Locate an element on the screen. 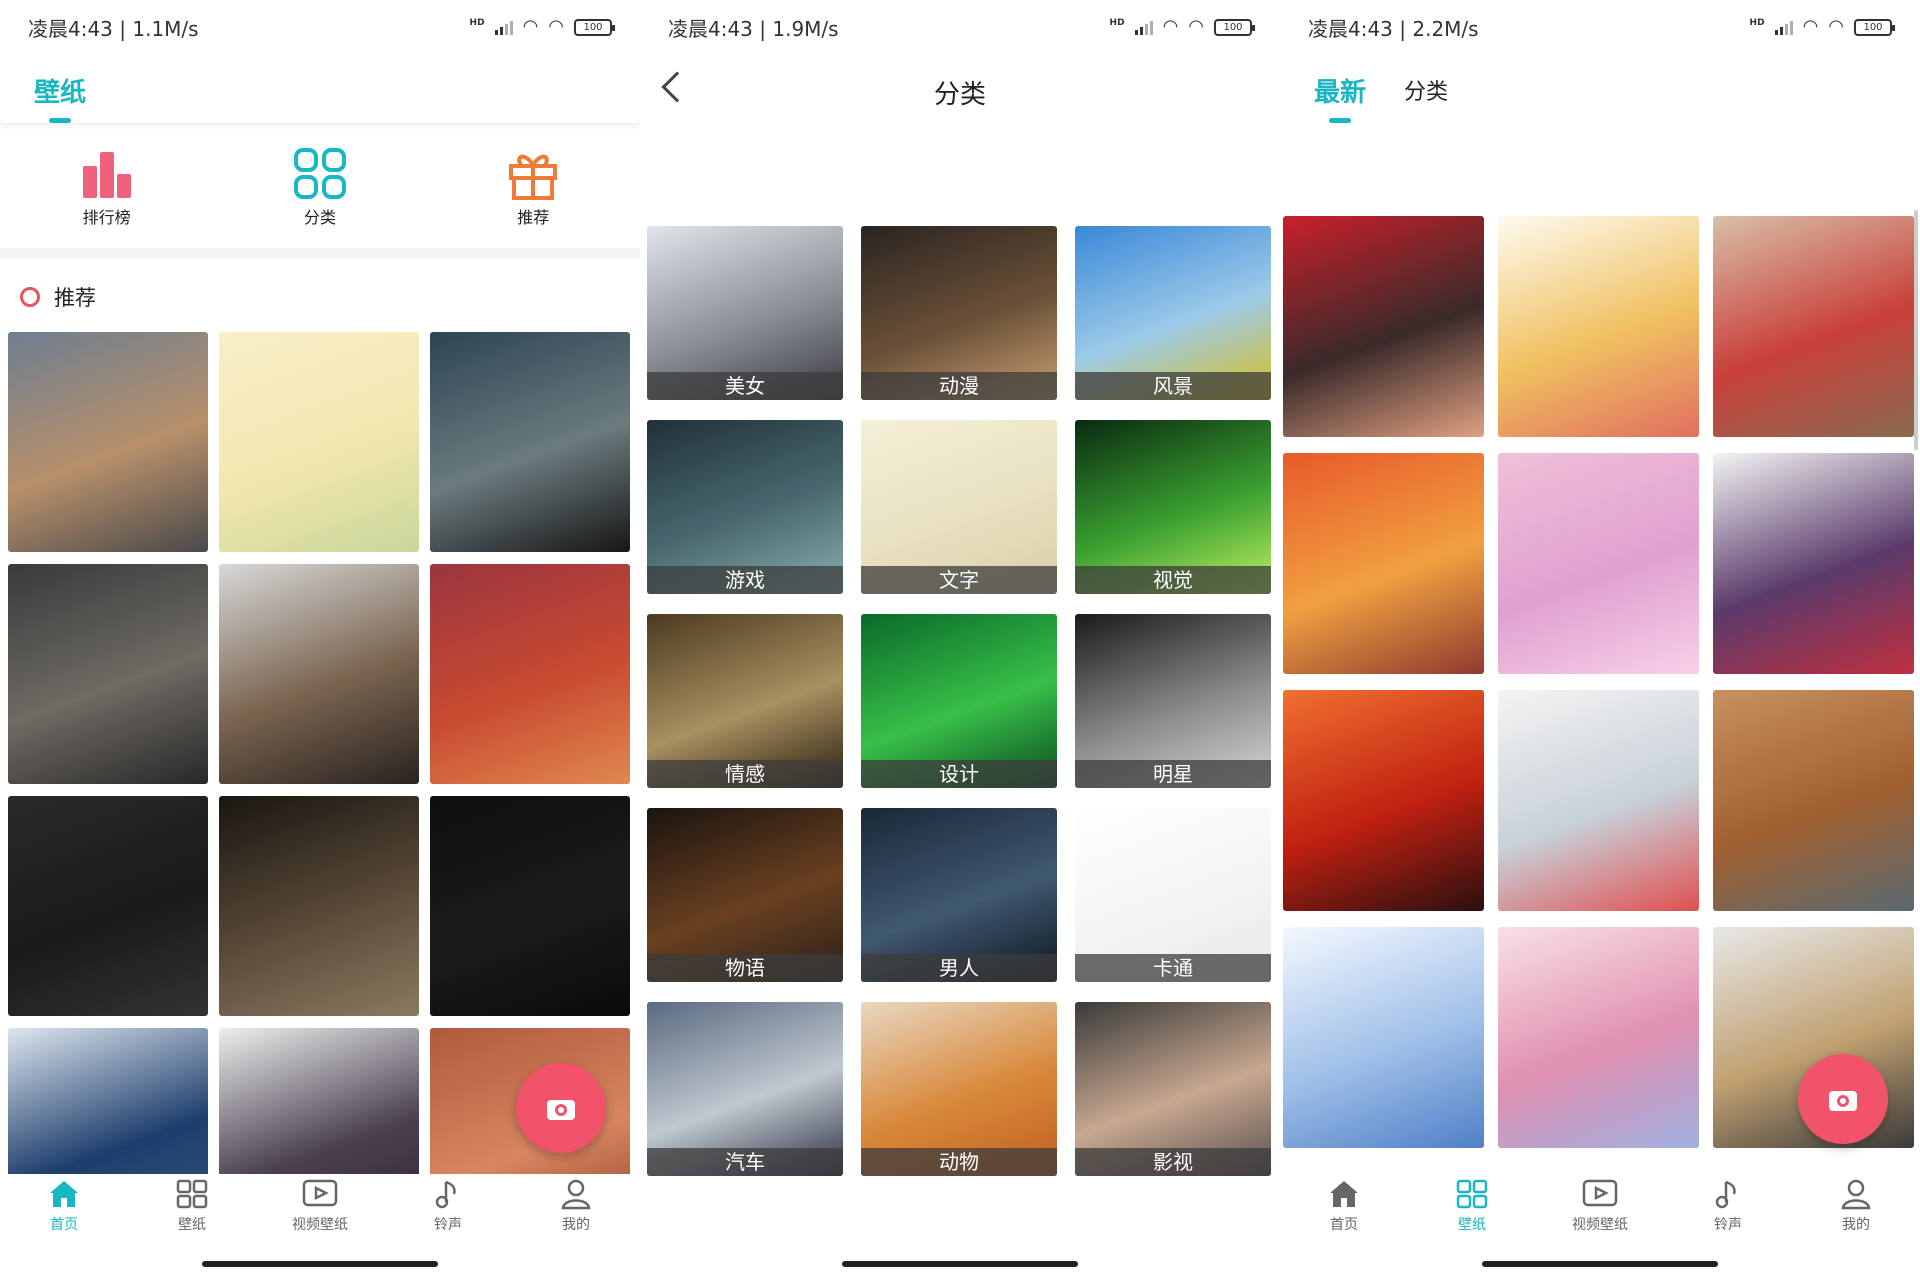  profile-icon is located at coordinates (1856, 1194).